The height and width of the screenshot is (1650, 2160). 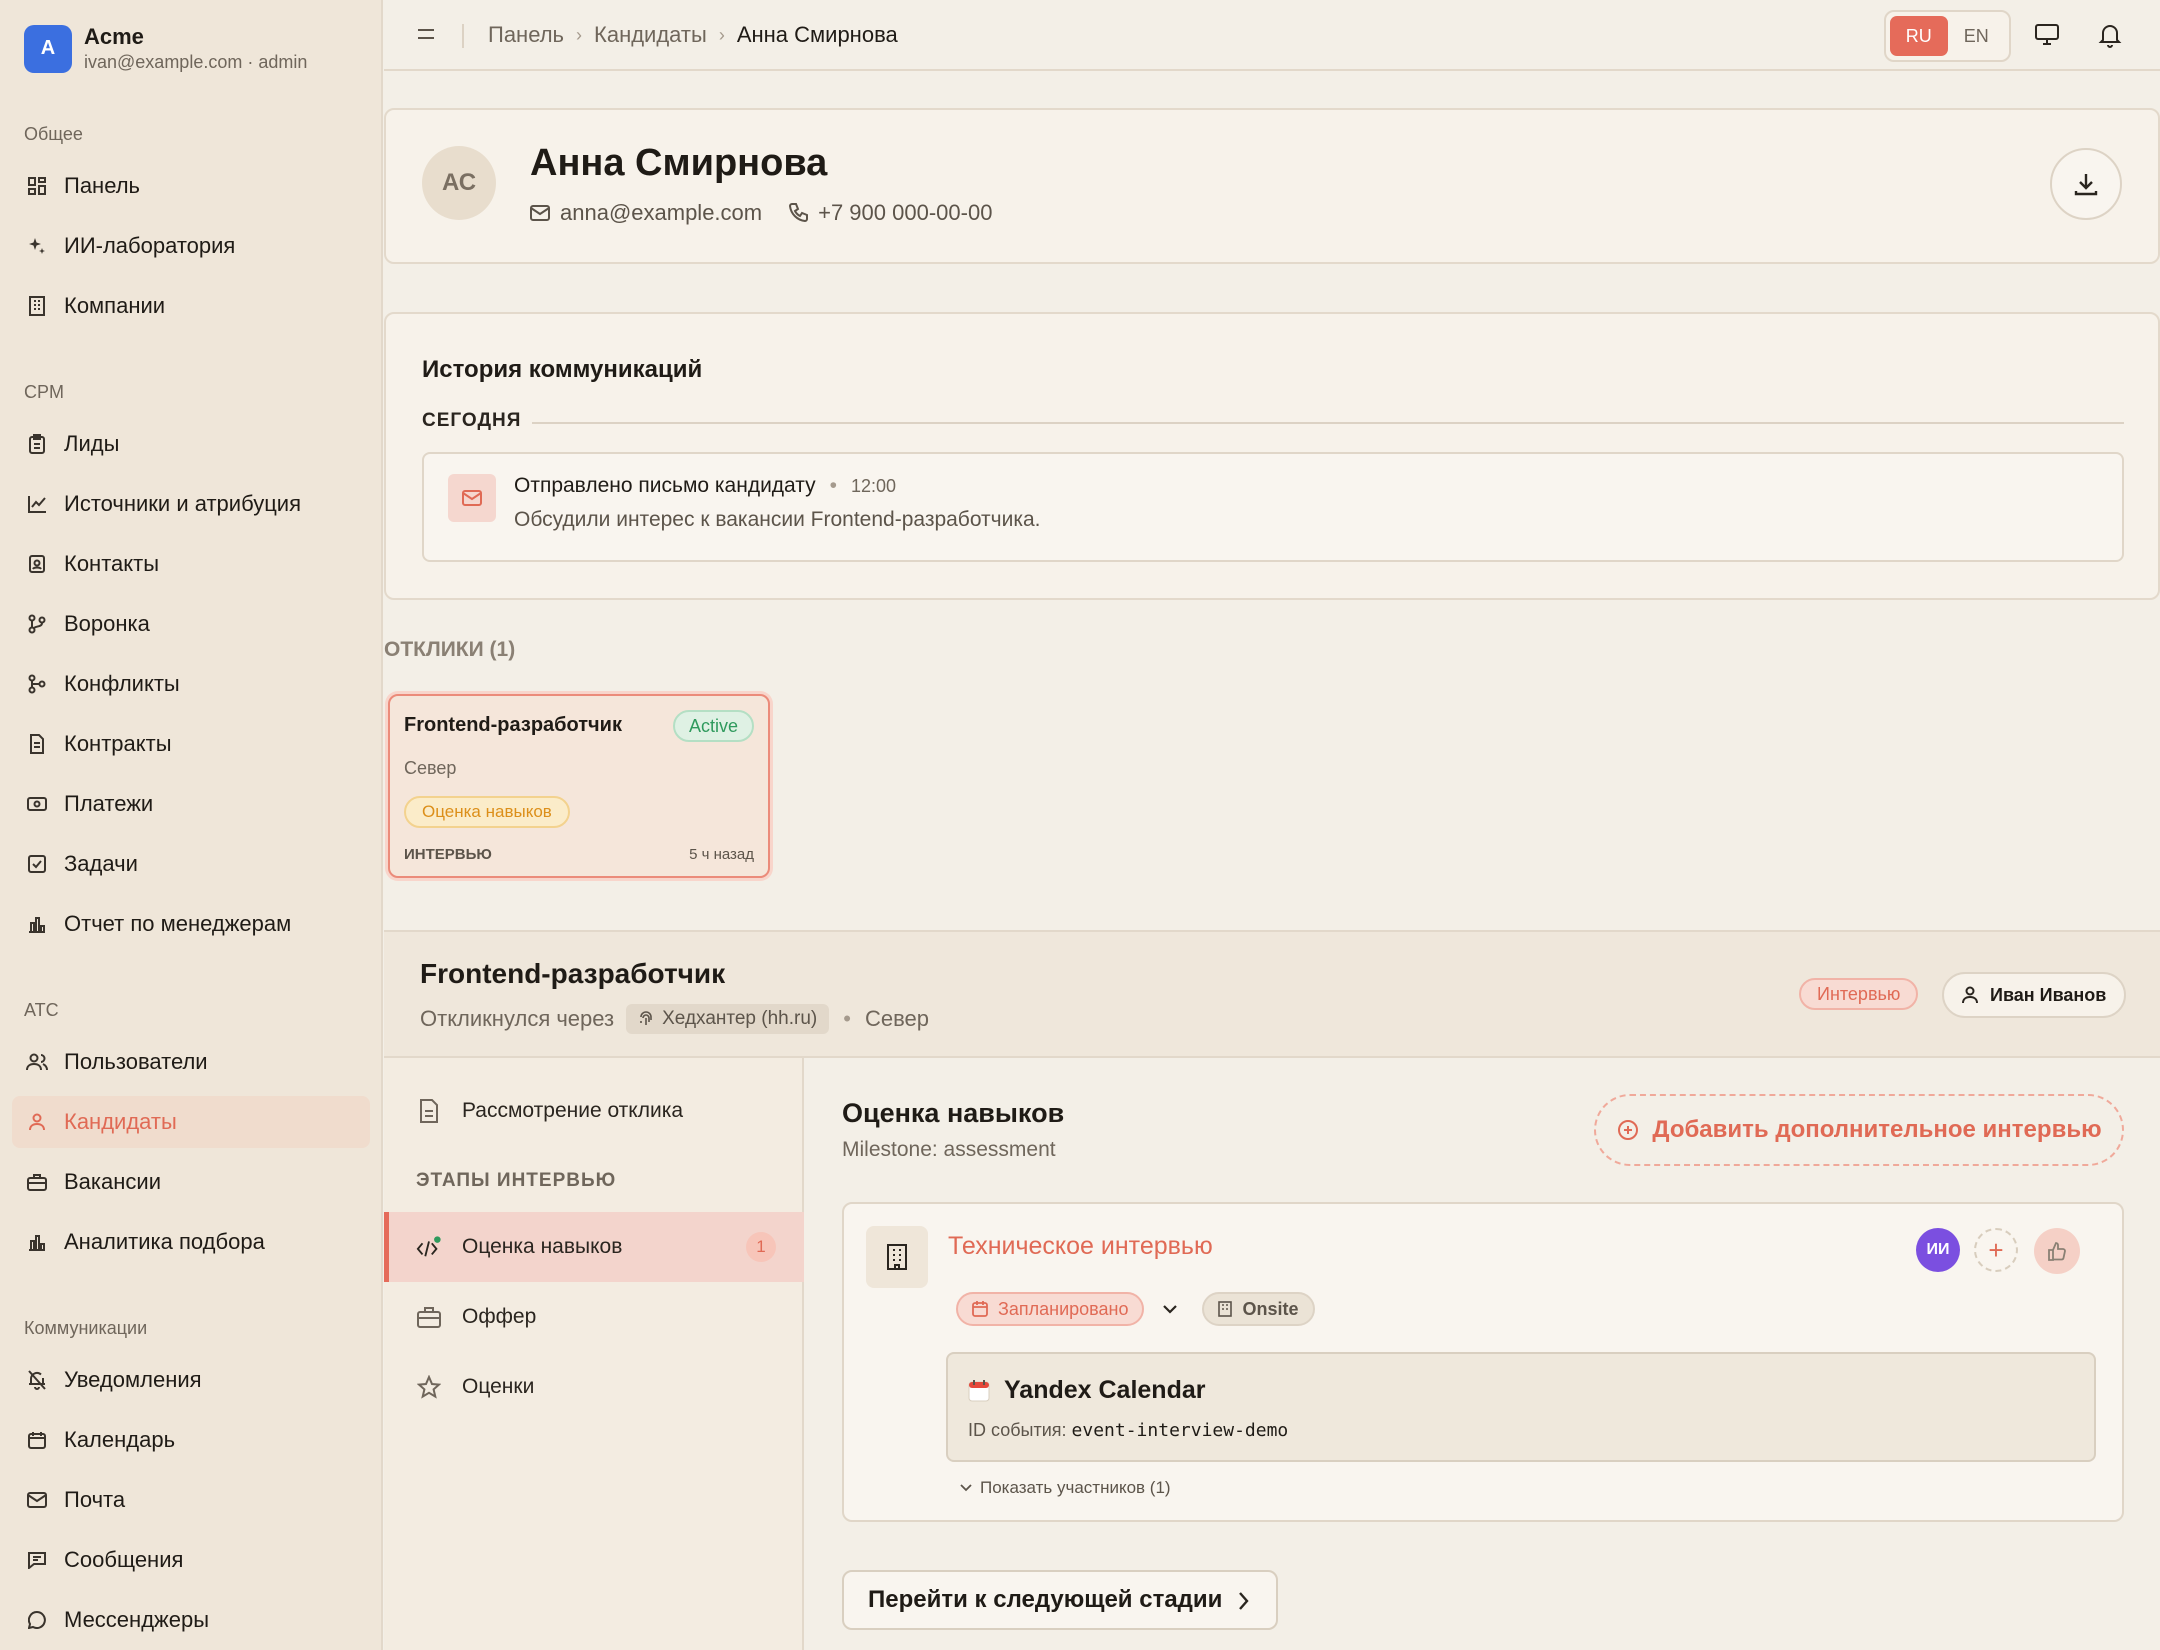 What do you see at coordinates (191, 306) in the screenshot?
I see `sidebar-item-companies: Компании` at bounding box center [191, 306].